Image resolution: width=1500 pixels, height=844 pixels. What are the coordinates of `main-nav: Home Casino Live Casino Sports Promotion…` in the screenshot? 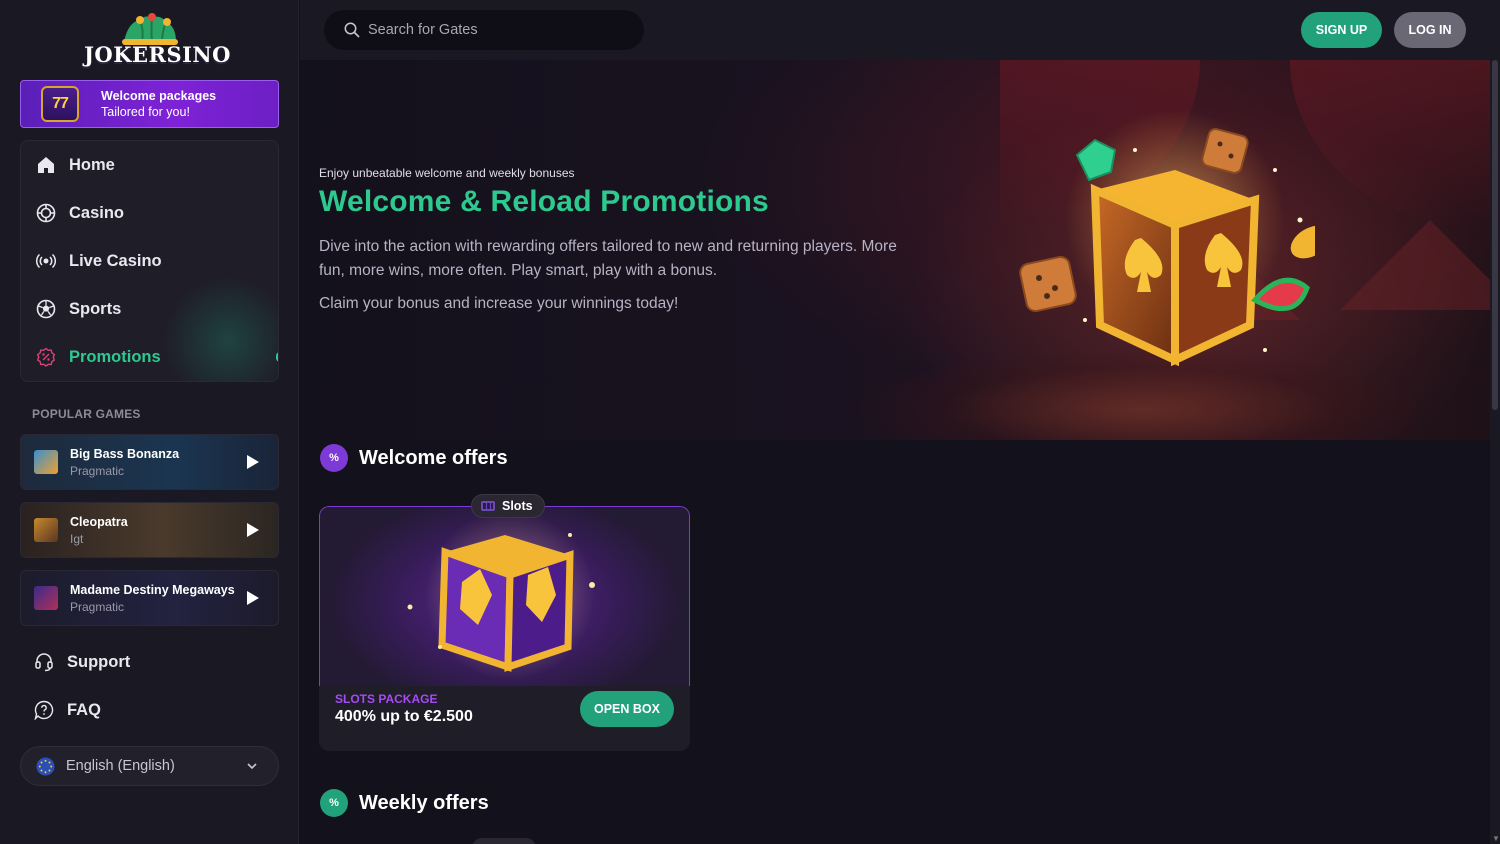 It's located at (149, 261).